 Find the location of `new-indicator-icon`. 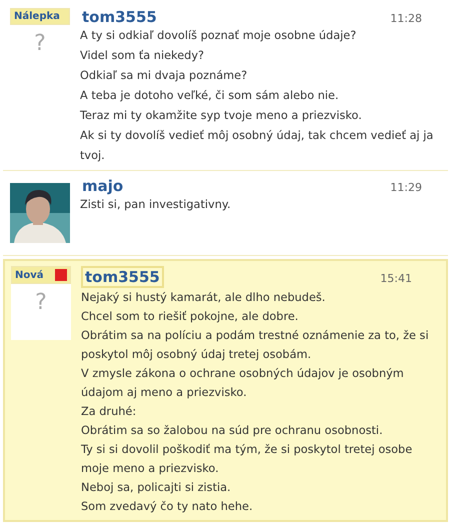

new-indicator-icon is located at coordinates (61, 275).